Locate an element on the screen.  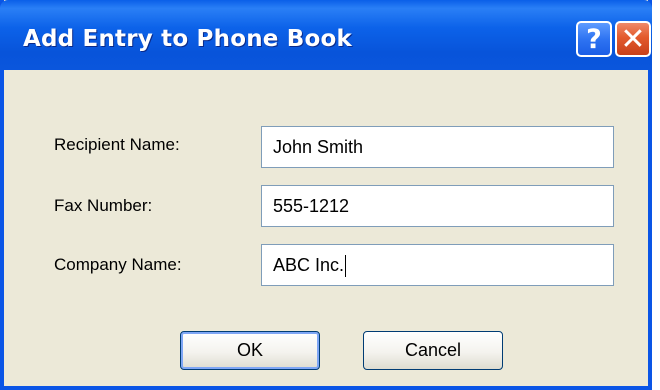
help-icon: ? is located at coordinates (594, 39).